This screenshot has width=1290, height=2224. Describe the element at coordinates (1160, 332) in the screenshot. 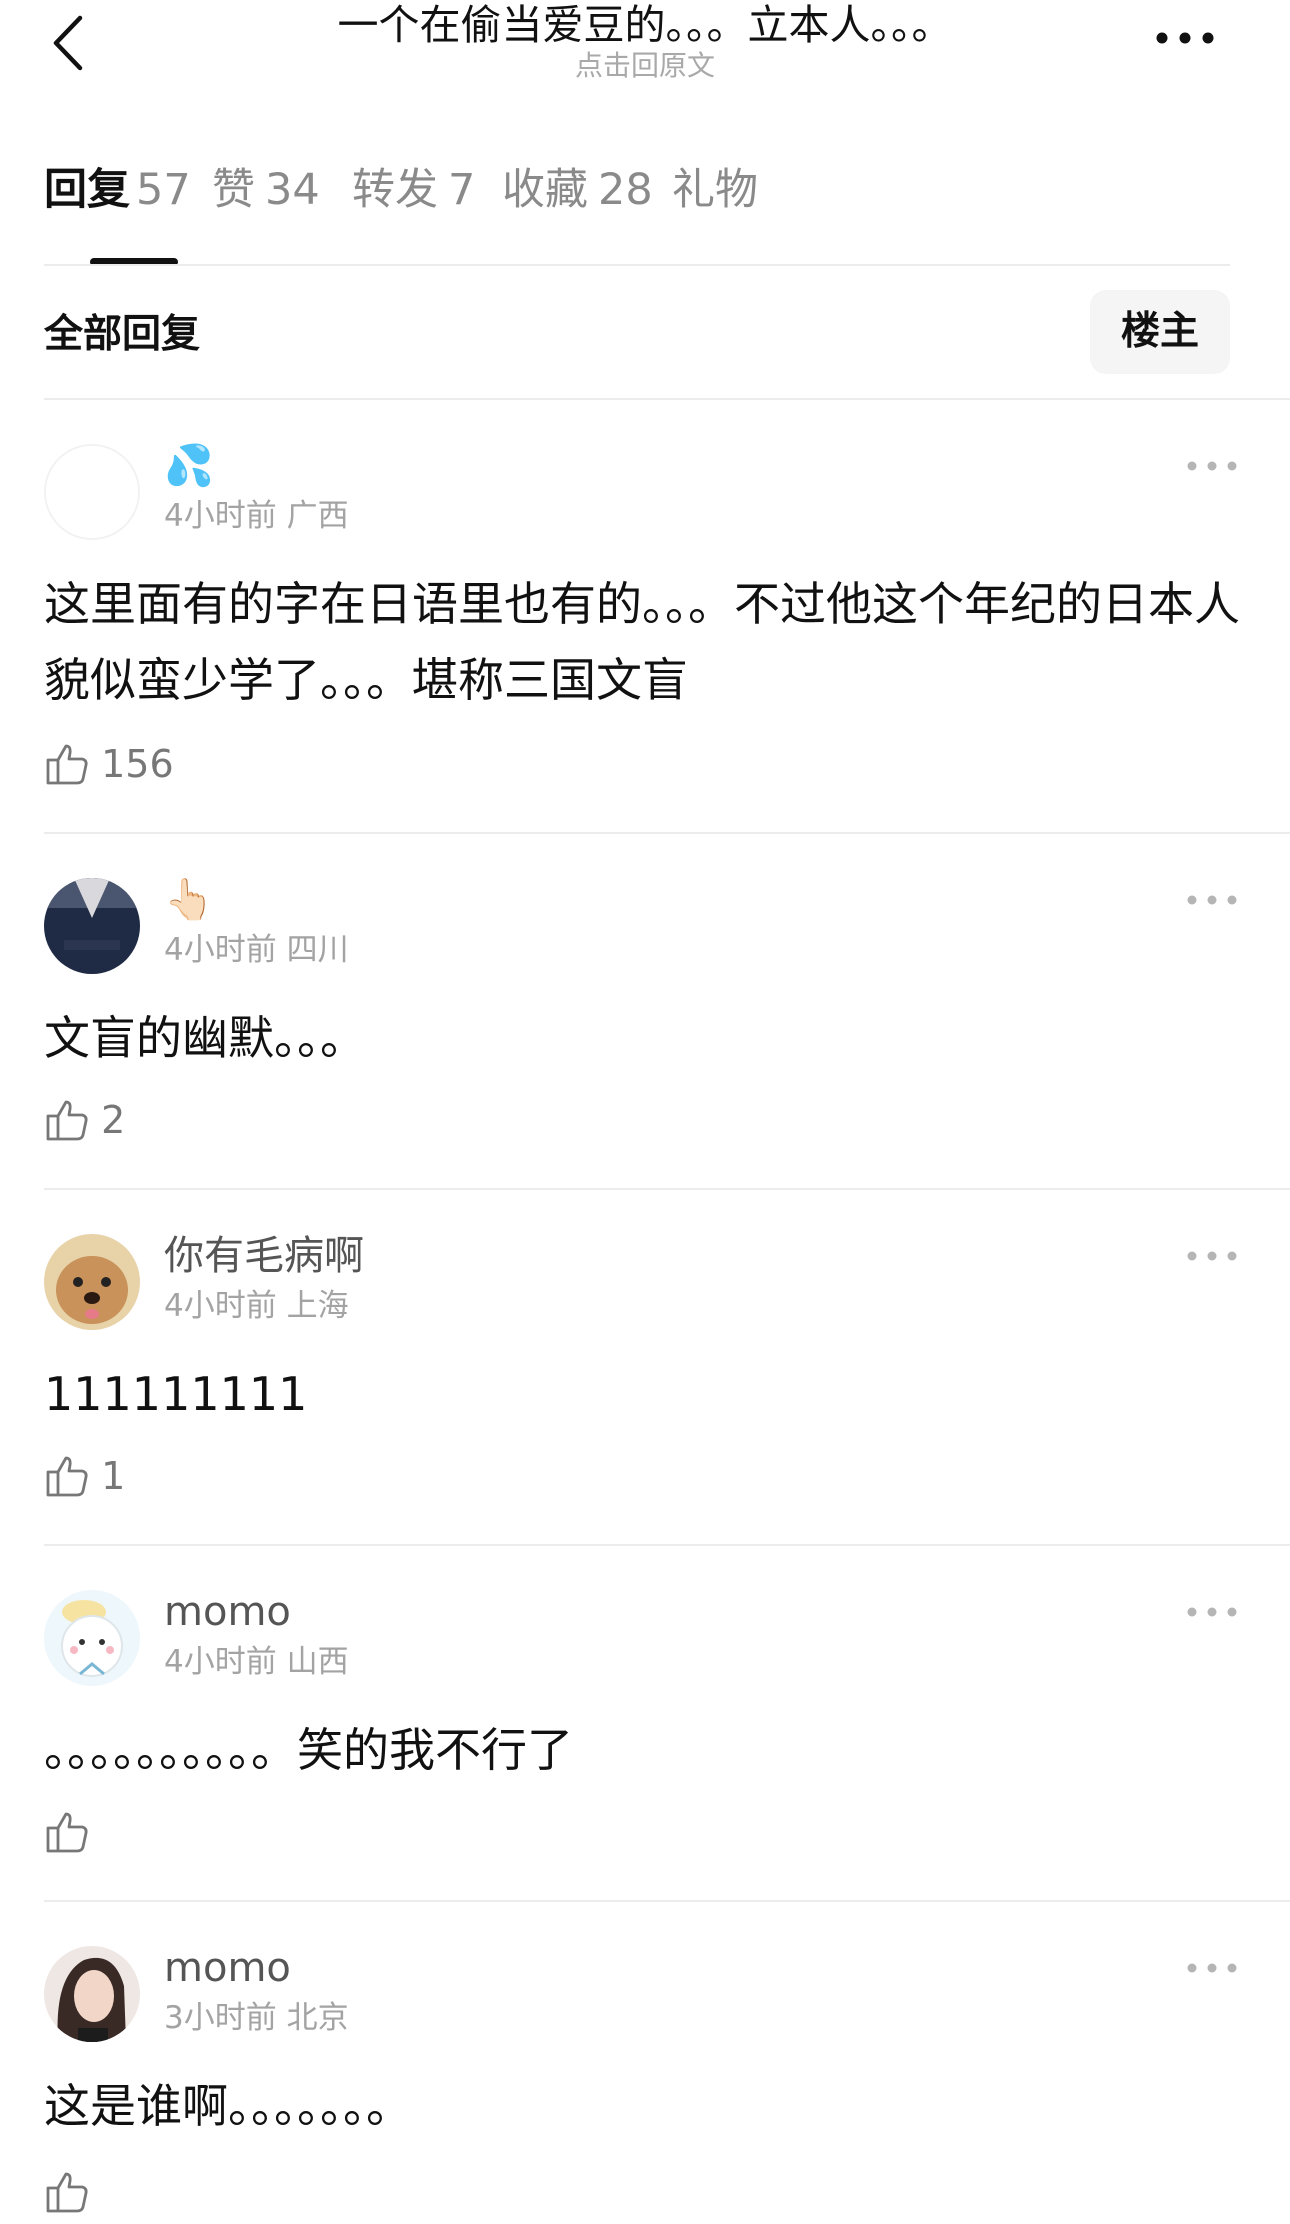

I see `op-only-button: 楼主` at that location.